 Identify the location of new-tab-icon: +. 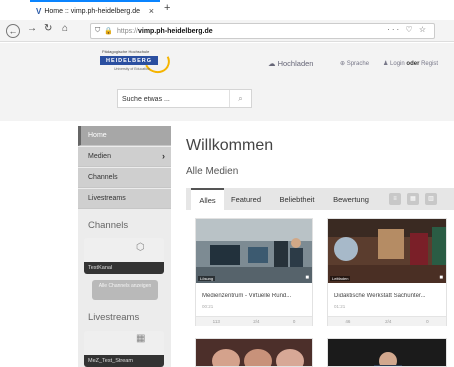
(167, 8).